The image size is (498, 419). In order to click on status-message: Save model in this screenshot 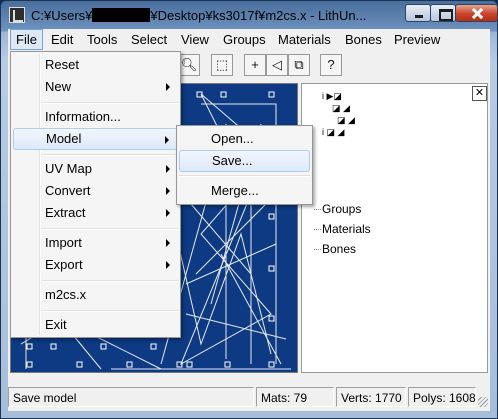, I will do `click(131, 397)`.